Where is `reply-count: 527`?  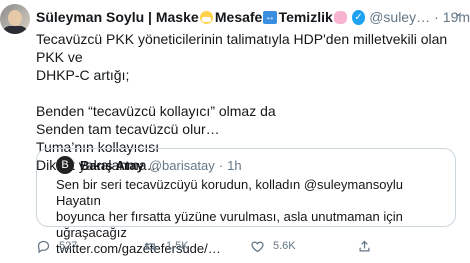 reply-count: 527 is located at coordinates (68, 246).